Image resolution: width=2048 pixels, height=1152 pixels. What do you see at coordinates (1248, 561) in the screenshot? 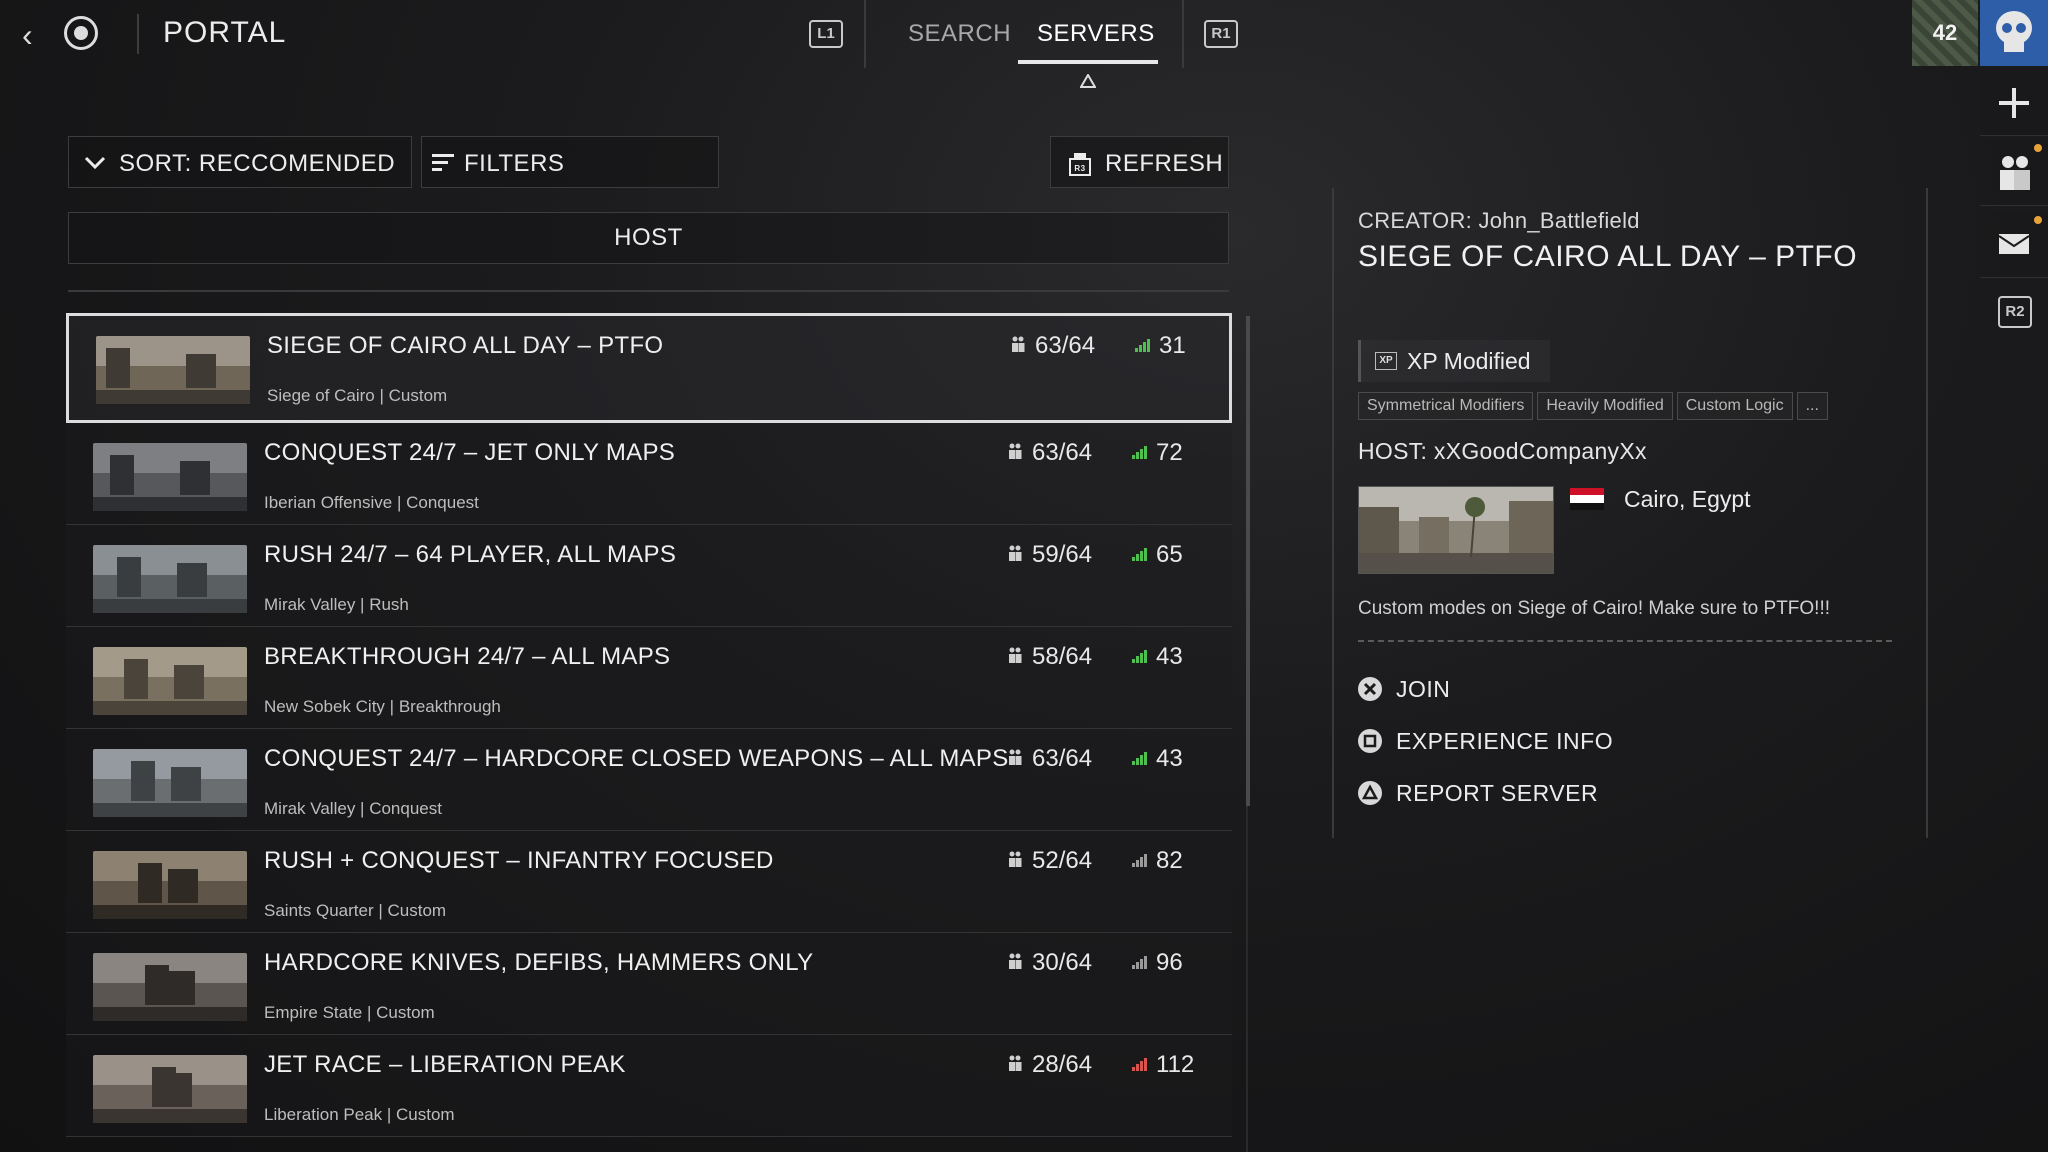
I see `scrollbar-thumb` at bounding box center [1248, 561].